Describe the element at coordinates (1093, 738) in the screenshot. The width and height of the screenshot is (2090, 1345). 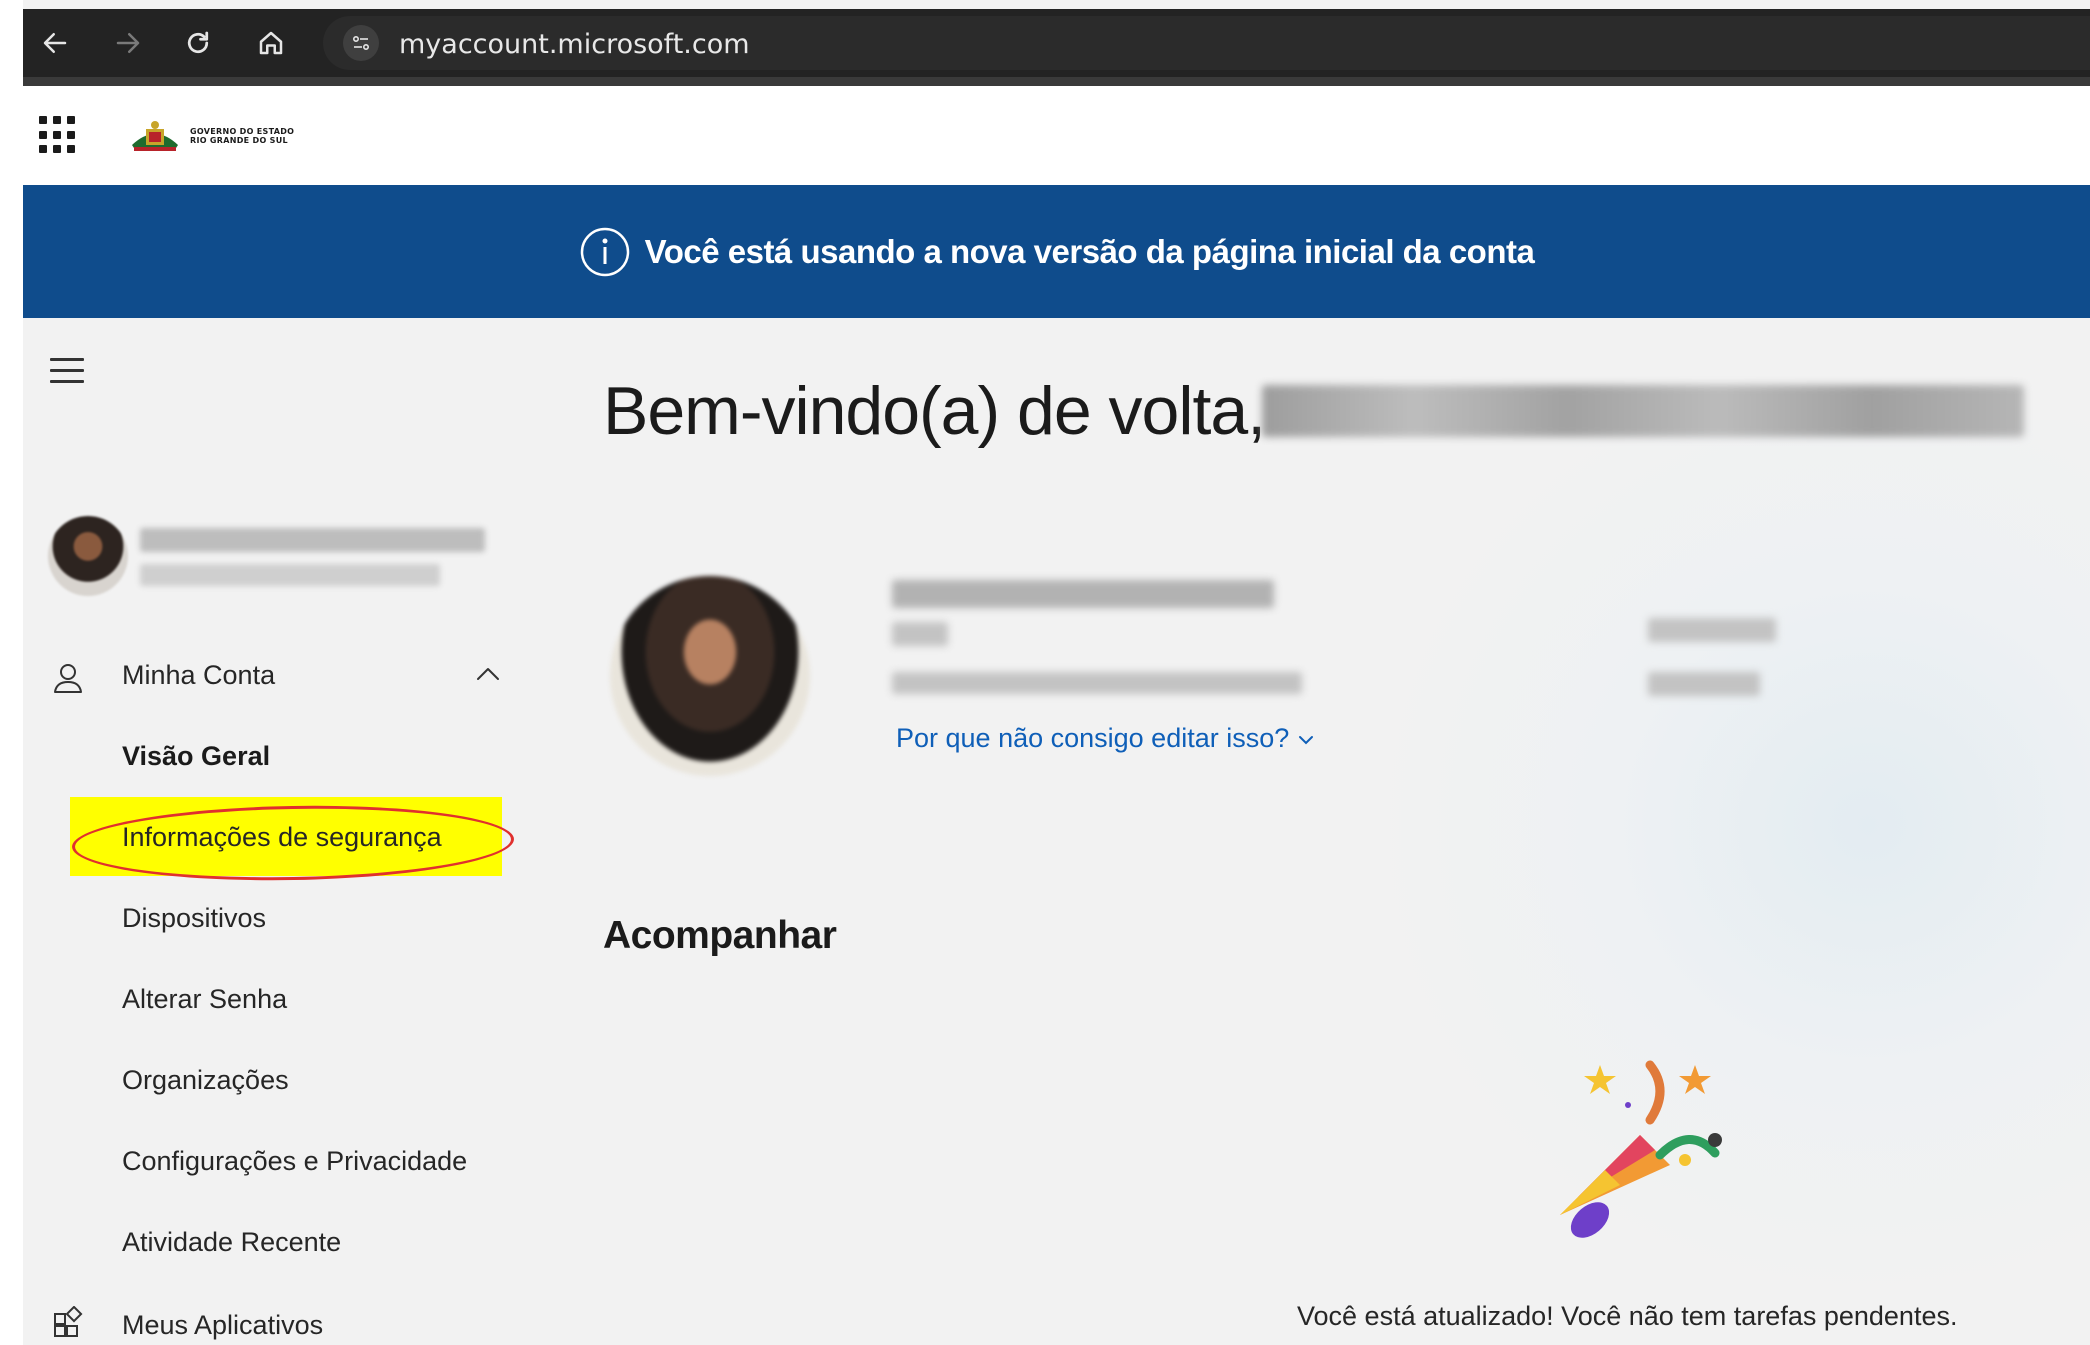
I see `why-cant-edit-label: Por que não consigo editar isso?` at that location.